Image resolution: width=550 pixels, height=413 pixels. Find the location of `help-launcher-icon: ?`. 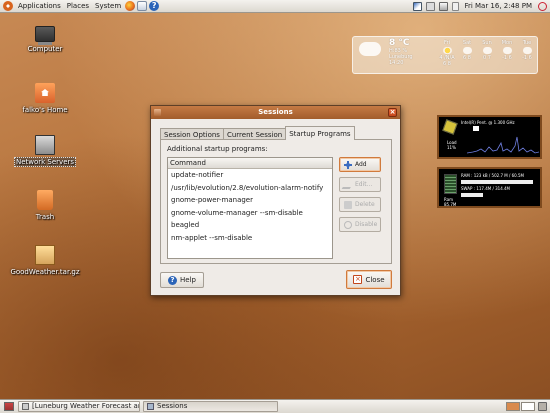

help-launcher-icon: ? is located at coordinates (154, 6).